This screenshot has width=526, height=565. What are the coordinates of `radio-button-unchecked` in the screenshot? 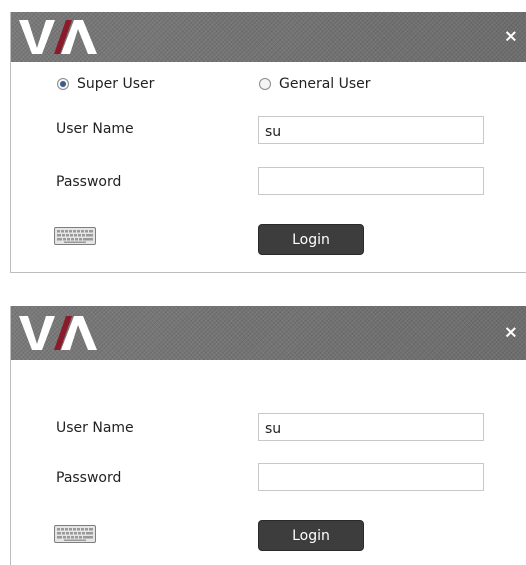 It's located at (265, 84).